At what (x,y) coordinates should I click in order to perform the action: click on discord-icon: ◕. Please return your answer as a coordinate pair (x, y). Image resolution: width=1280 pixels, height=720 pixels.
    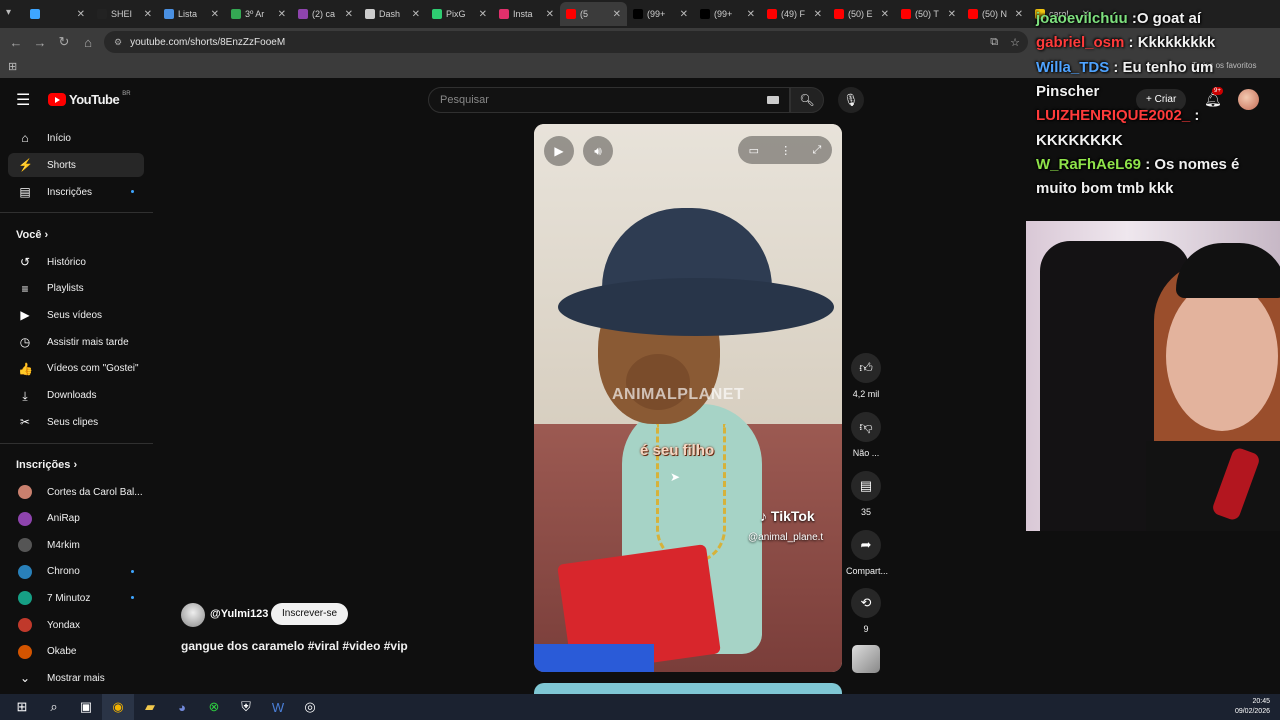
    Looking at the image, I should click on (182, 707).